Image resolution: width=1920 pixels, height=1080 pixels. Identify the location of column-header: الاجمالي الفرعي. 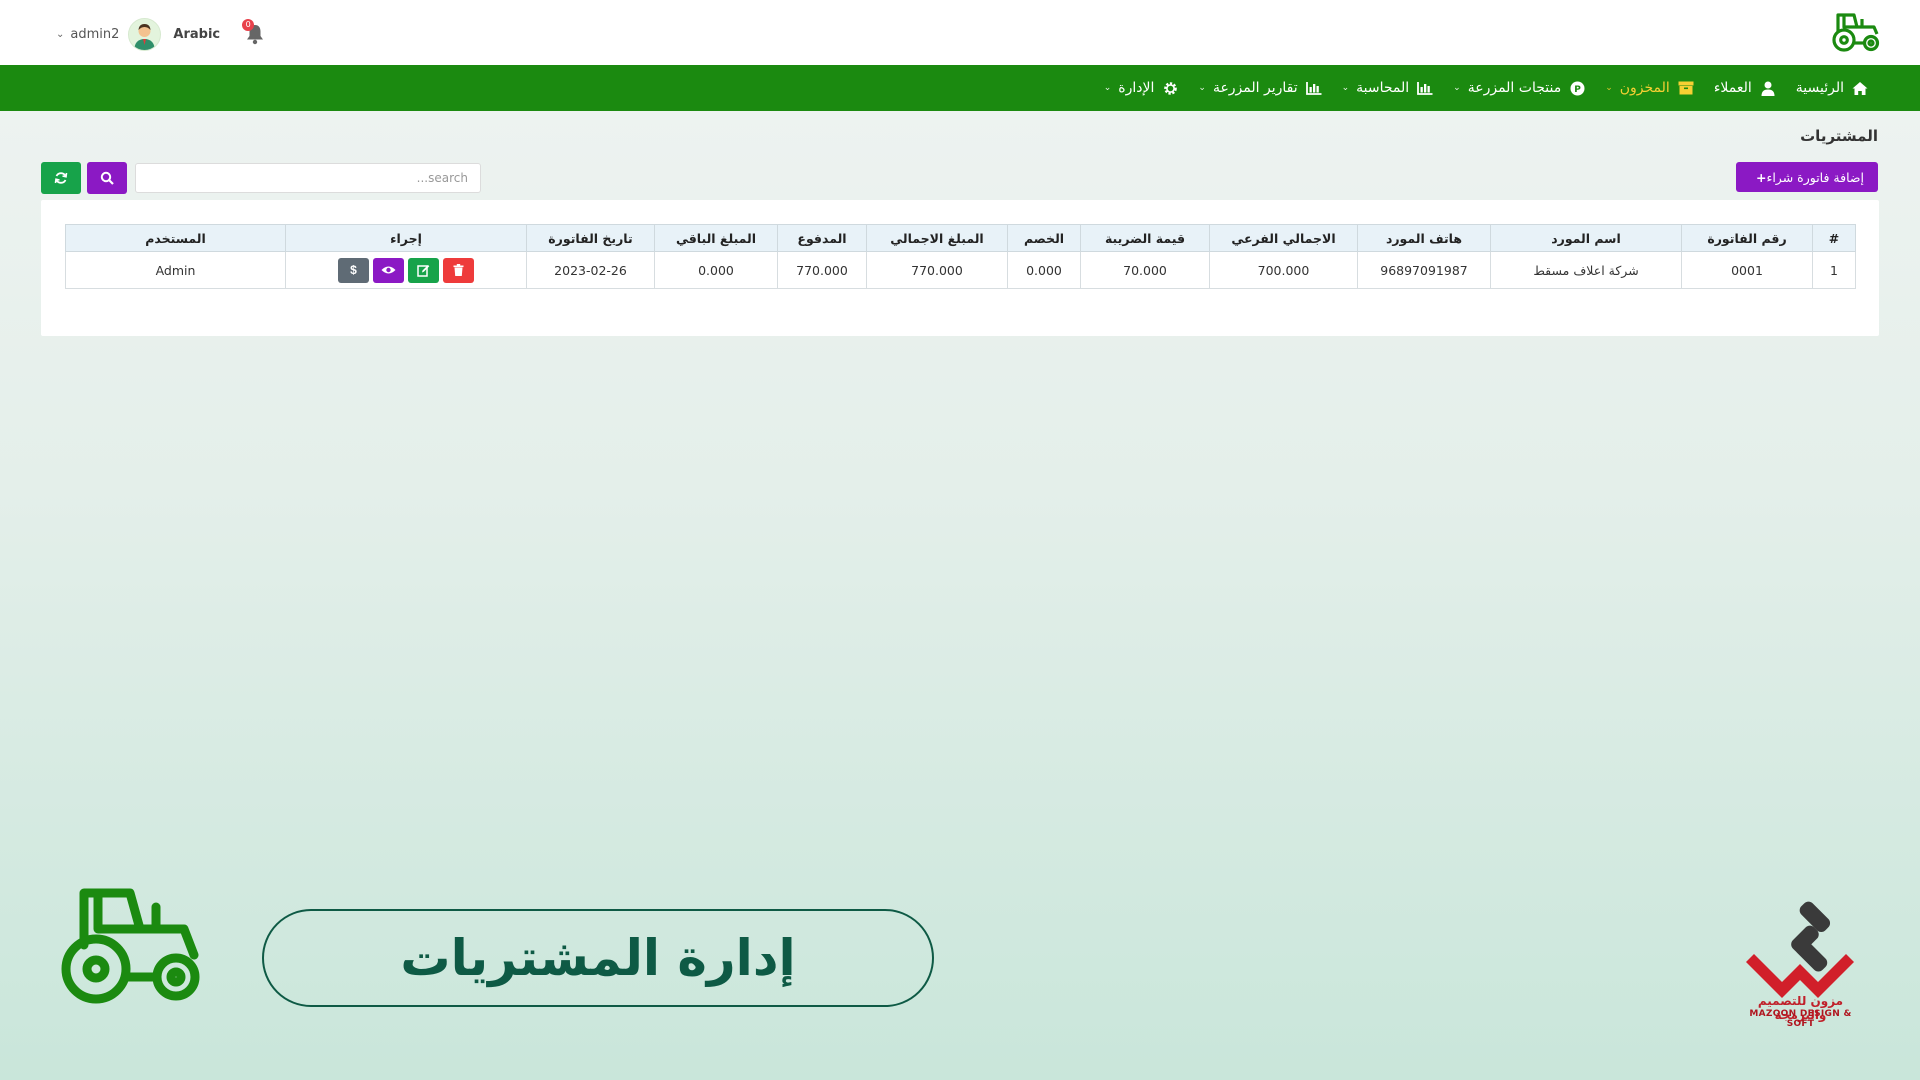
(1283, 238).